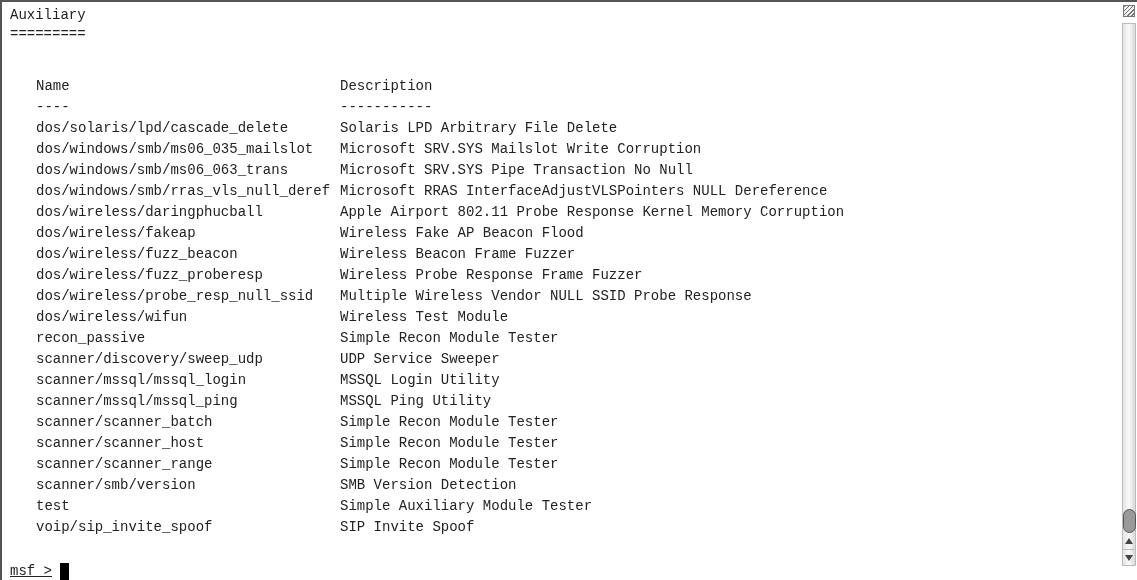  I want to click on module-name: dos/wireless/probe_resp_null_ssid, so click(175, 296).